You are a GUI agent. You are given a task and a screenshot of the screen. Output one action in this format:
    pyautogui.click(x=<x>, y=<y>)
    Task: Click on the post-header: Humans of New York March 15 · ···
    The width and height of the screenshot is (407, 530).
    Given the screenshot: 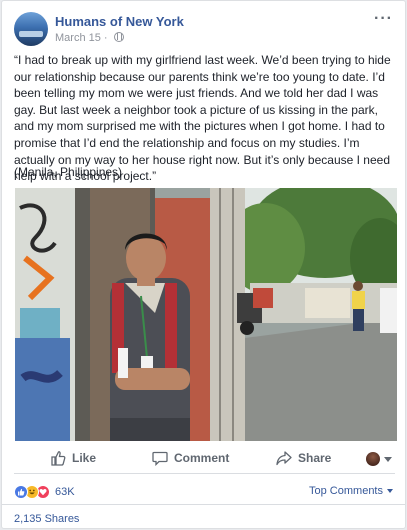 What is the action you would take?
    pyautogui.click(x=203, y=31)
    